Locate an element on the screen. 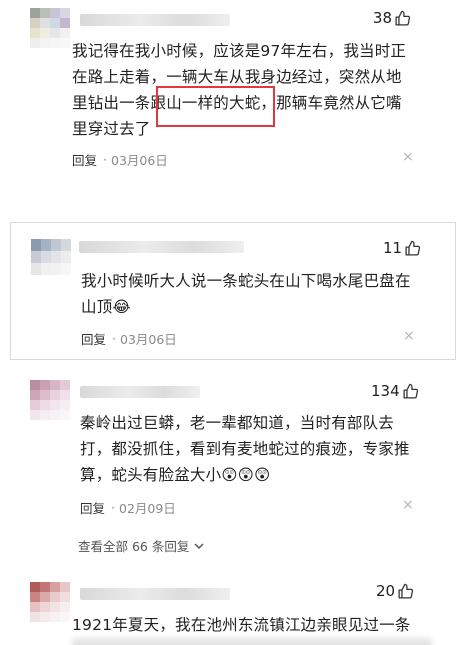 The image size is (471, 645). comment-line: 我记得在我小时候，应该是97年左右，我当时正 is located at coordinates (239, 51).